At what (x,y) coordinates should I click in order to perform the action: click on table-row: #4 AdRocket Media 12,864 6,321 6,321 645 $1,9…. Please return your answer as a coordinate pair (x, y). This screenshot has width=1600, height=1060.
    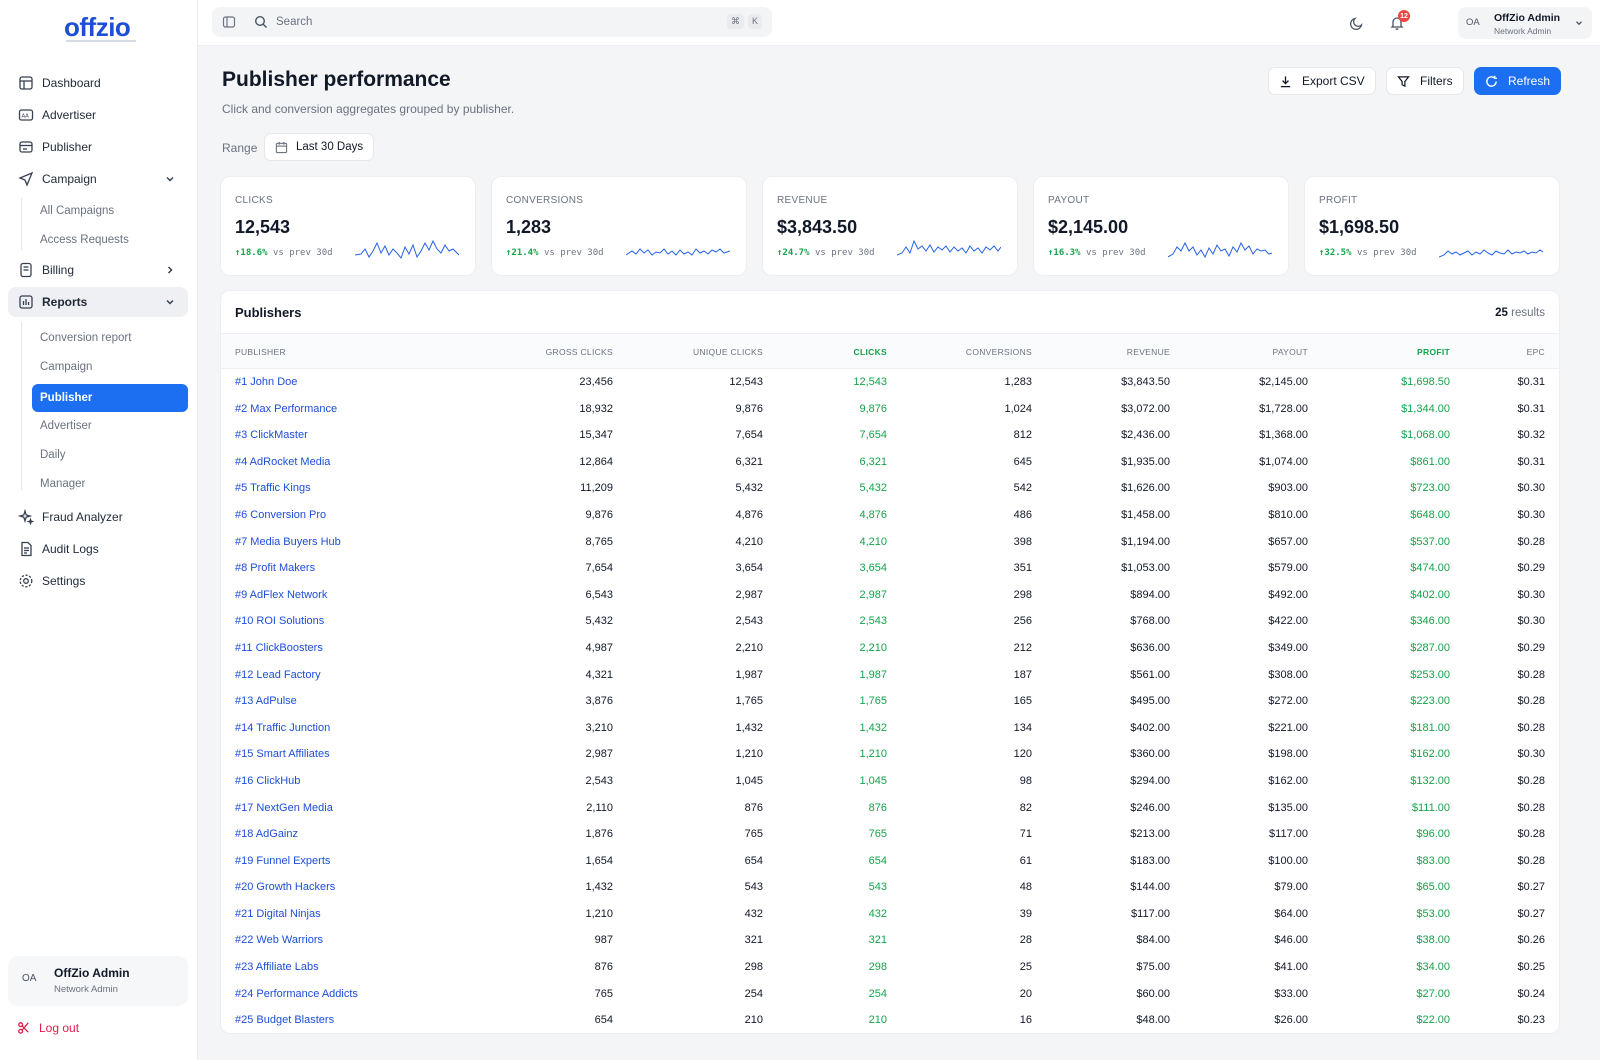
    Looking at the image, I should click on (890, 462).